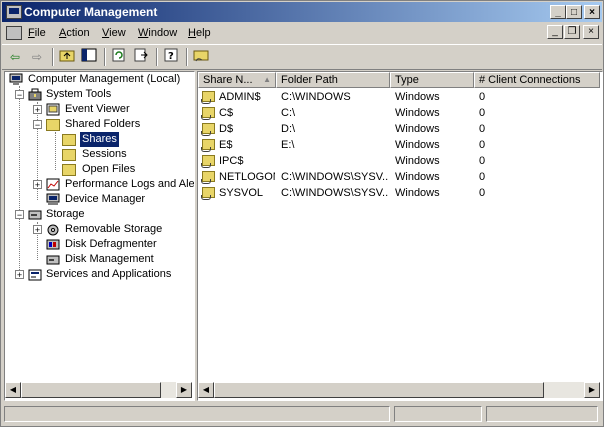  I want to click on removable-storage-icon, so click(53, 229).